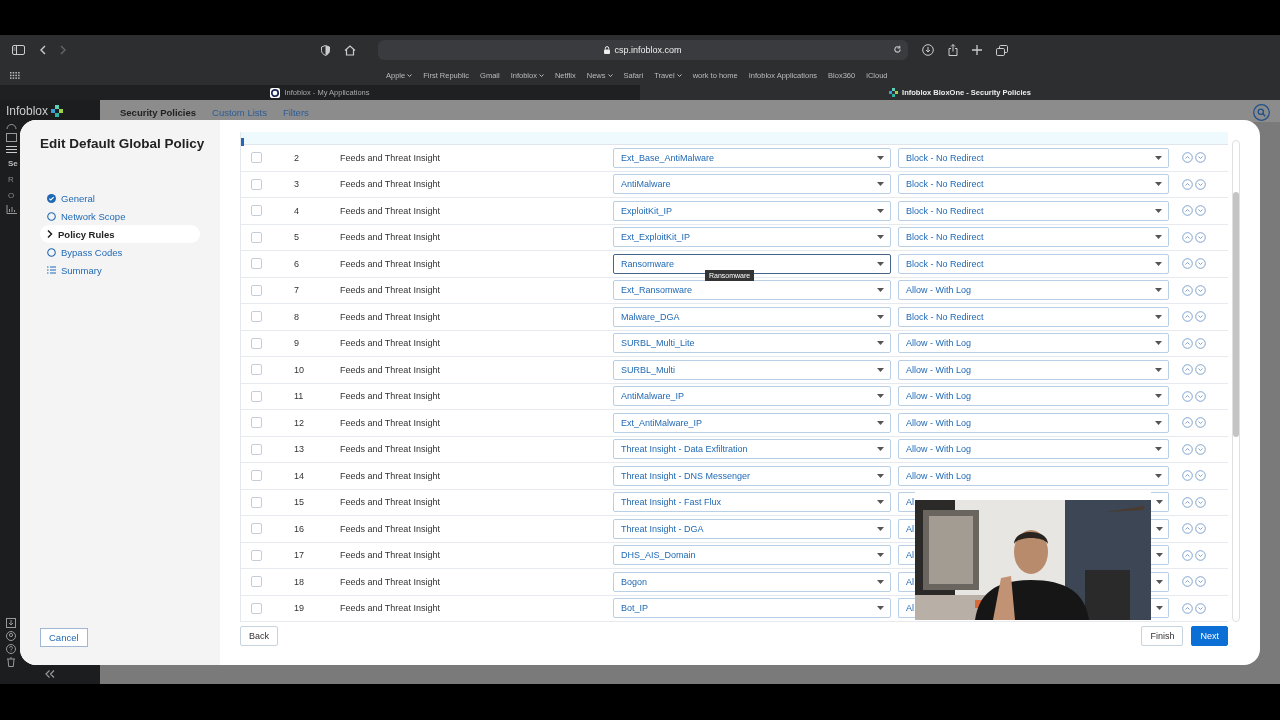  I want to click on download-icon, so click(928, 50).